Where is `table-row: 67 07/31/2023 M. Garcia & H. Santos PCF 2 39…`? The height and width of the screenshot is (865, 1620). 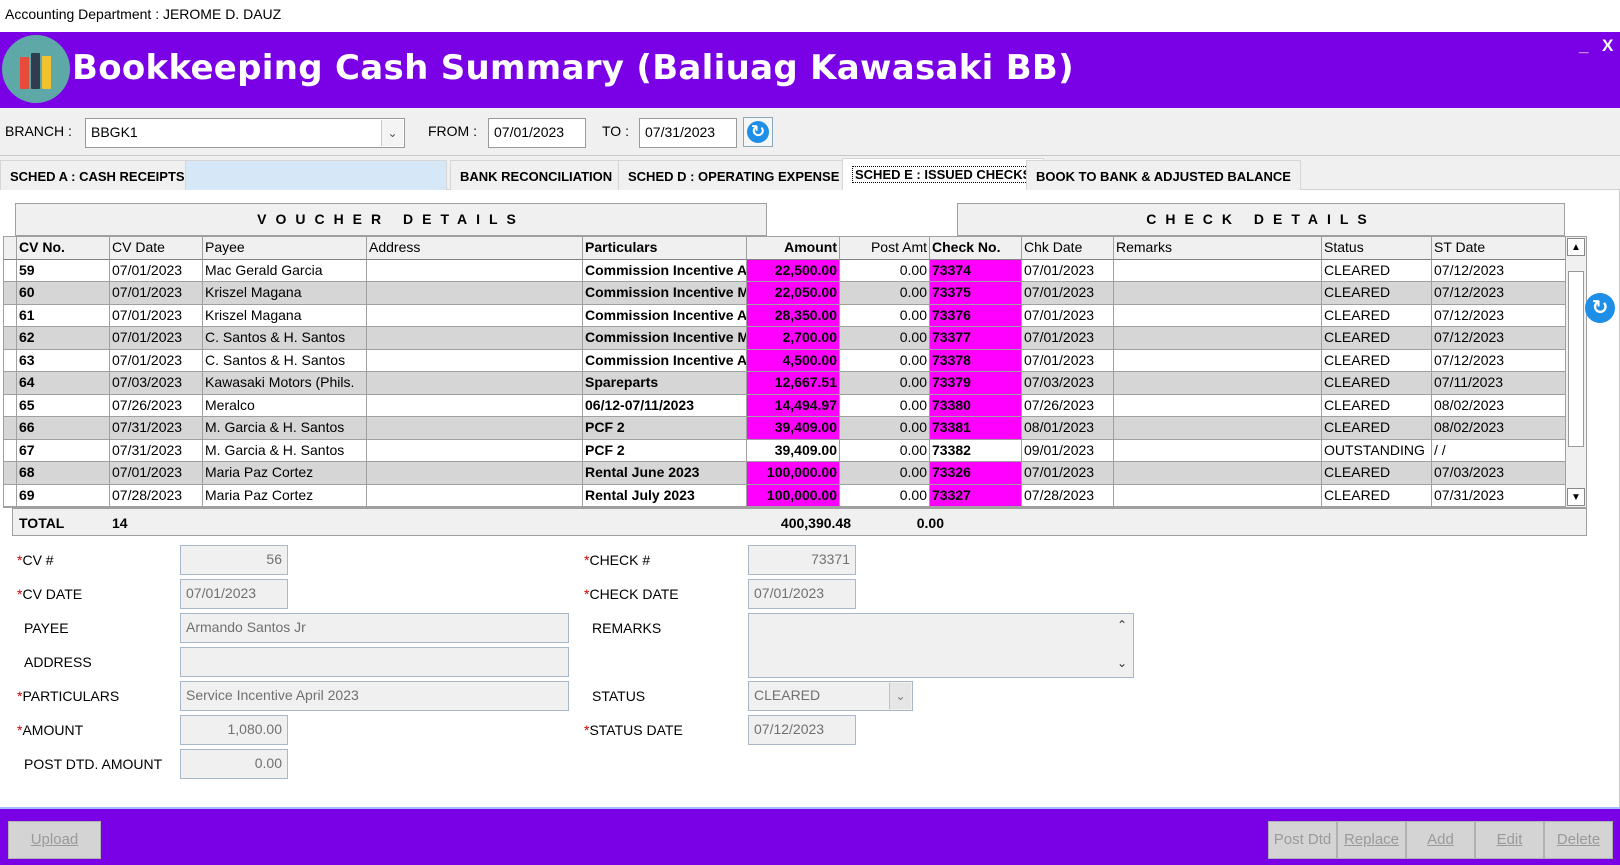
table-row: 67 07/31/2023 M. Garcia & H. Santos PCF 2 39… is located at coordinates (795, 450).